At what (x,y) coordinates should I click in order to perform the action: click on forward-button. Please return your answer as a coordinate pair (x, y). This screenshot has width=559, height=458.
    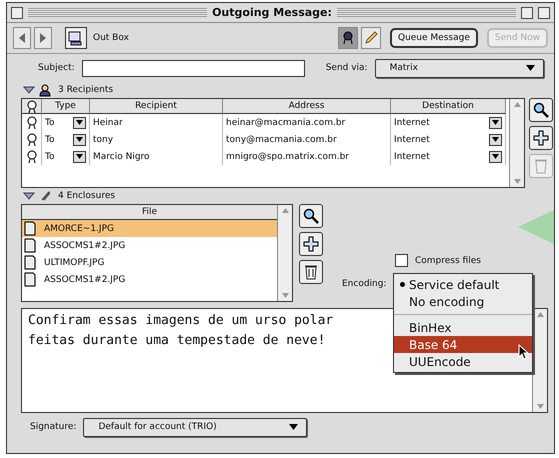
    Looking at the image, I should click on (43, 38).